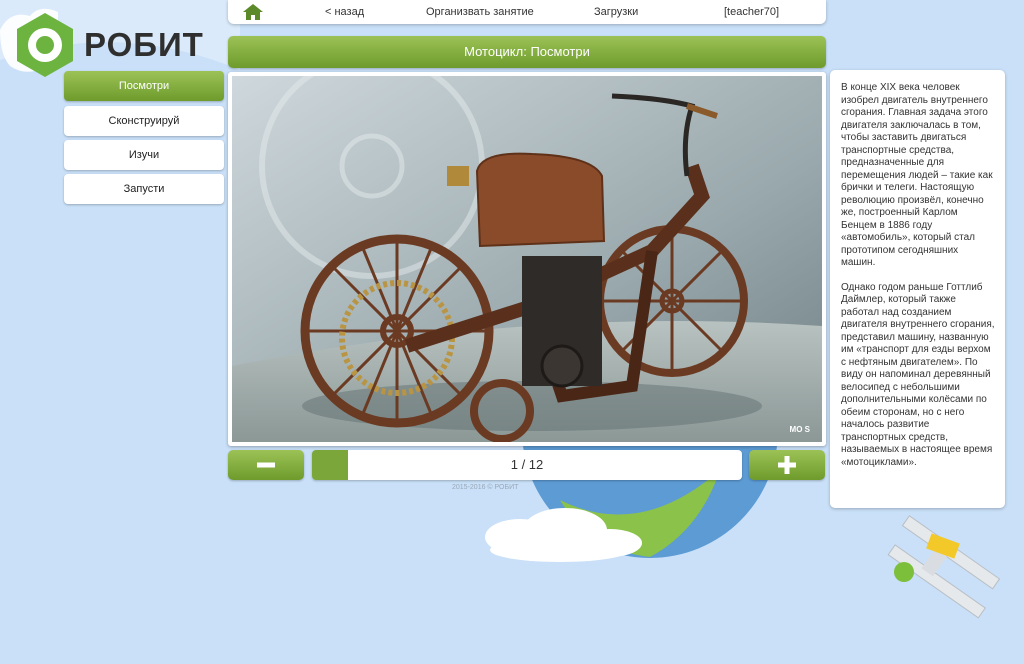 The height and width of the screenshot is (664, 1024). Describe the element at coordinates (751, 12) in the screenshot. I see `user-account-link: [teacher70]` at that location.